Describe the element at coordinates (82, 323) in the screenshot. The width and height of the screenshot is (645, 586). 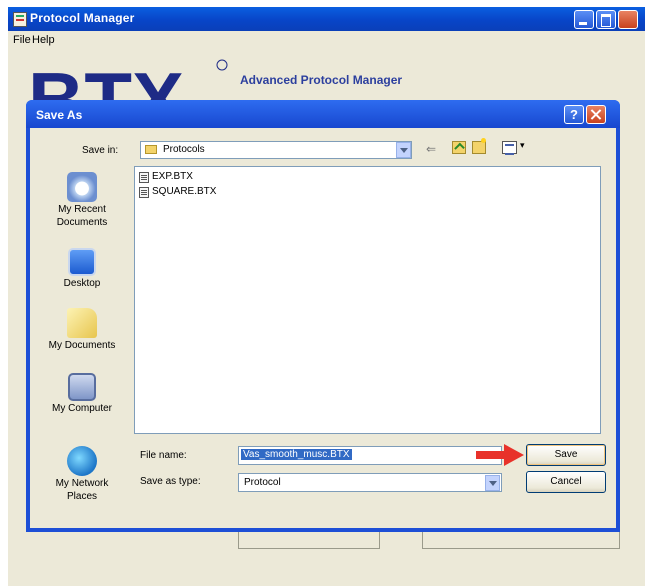
I see `my-documents-icon` at that location.